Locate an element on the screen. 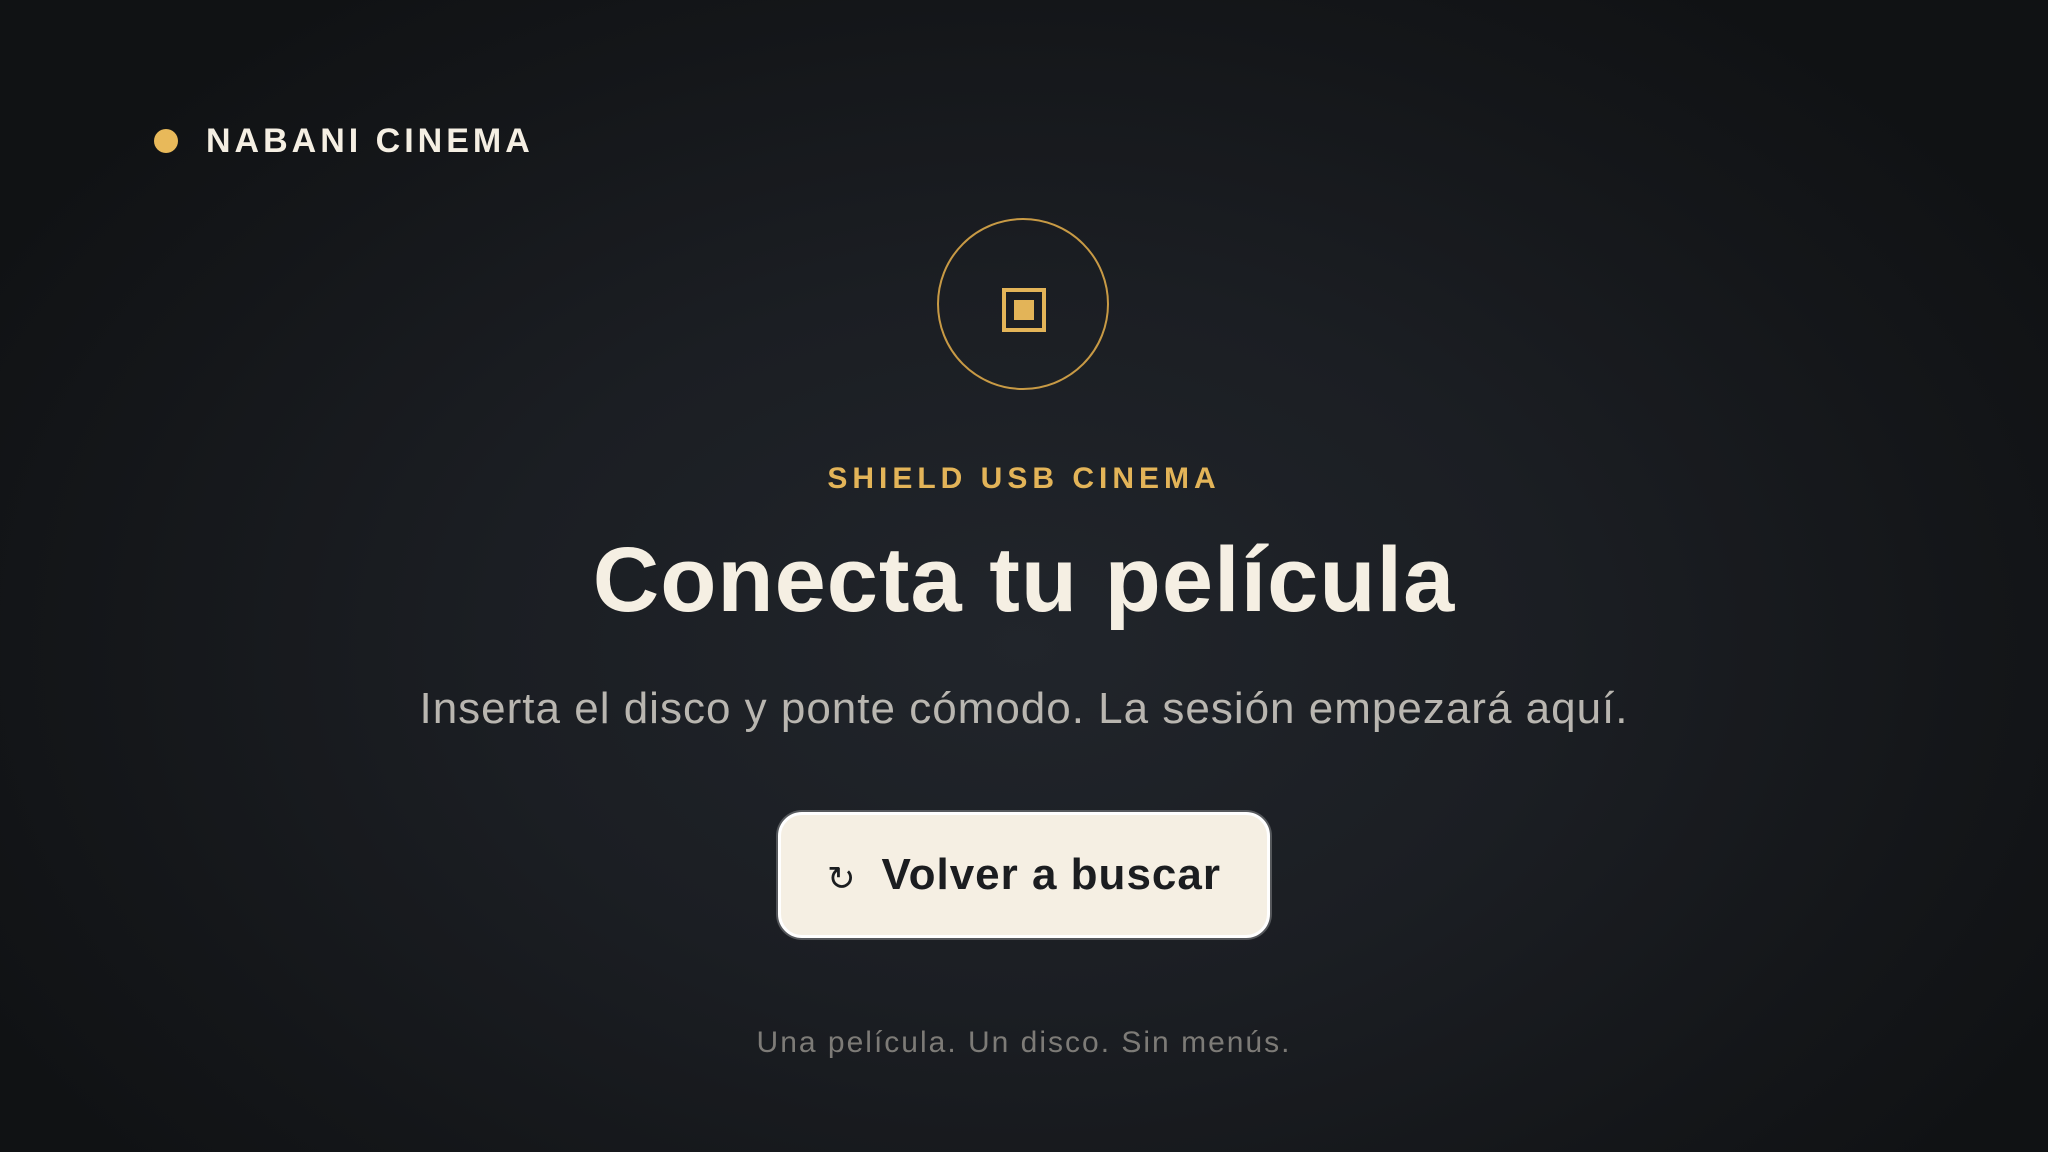  retry-search-label: Volver a buscar is located at coordinates (1051, 874).